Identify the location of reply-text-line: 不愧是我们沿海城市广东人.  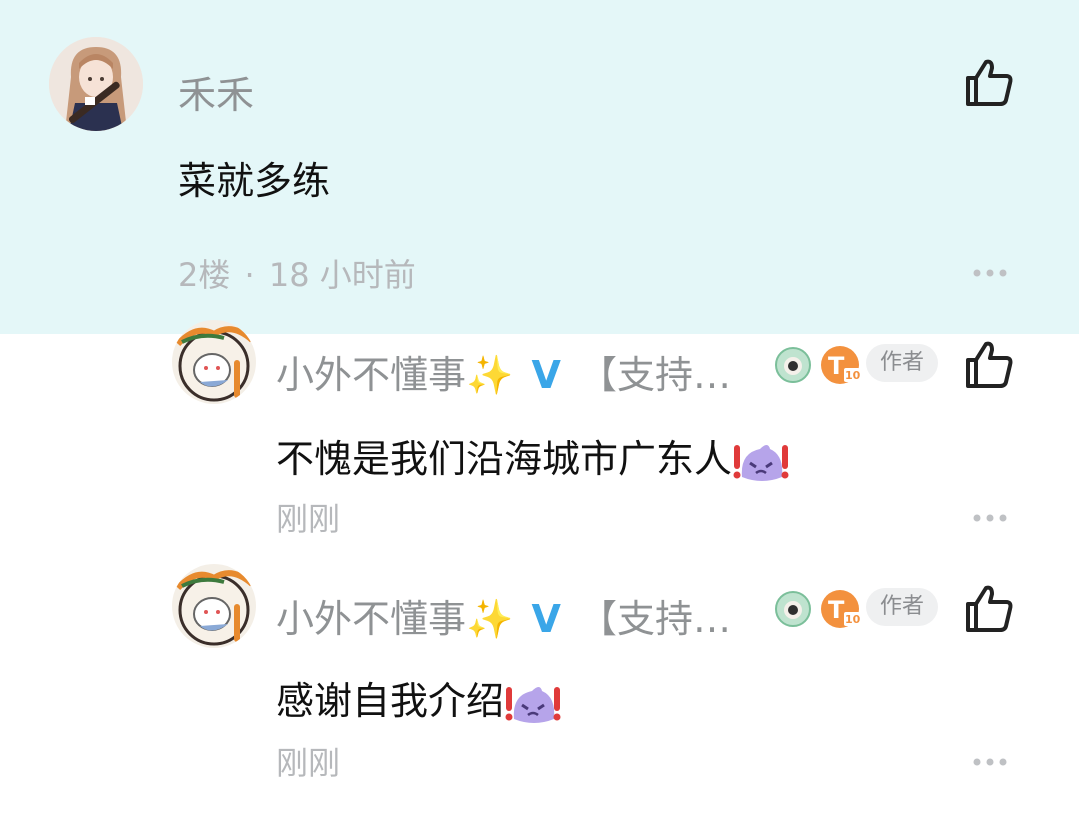
(533, 456).